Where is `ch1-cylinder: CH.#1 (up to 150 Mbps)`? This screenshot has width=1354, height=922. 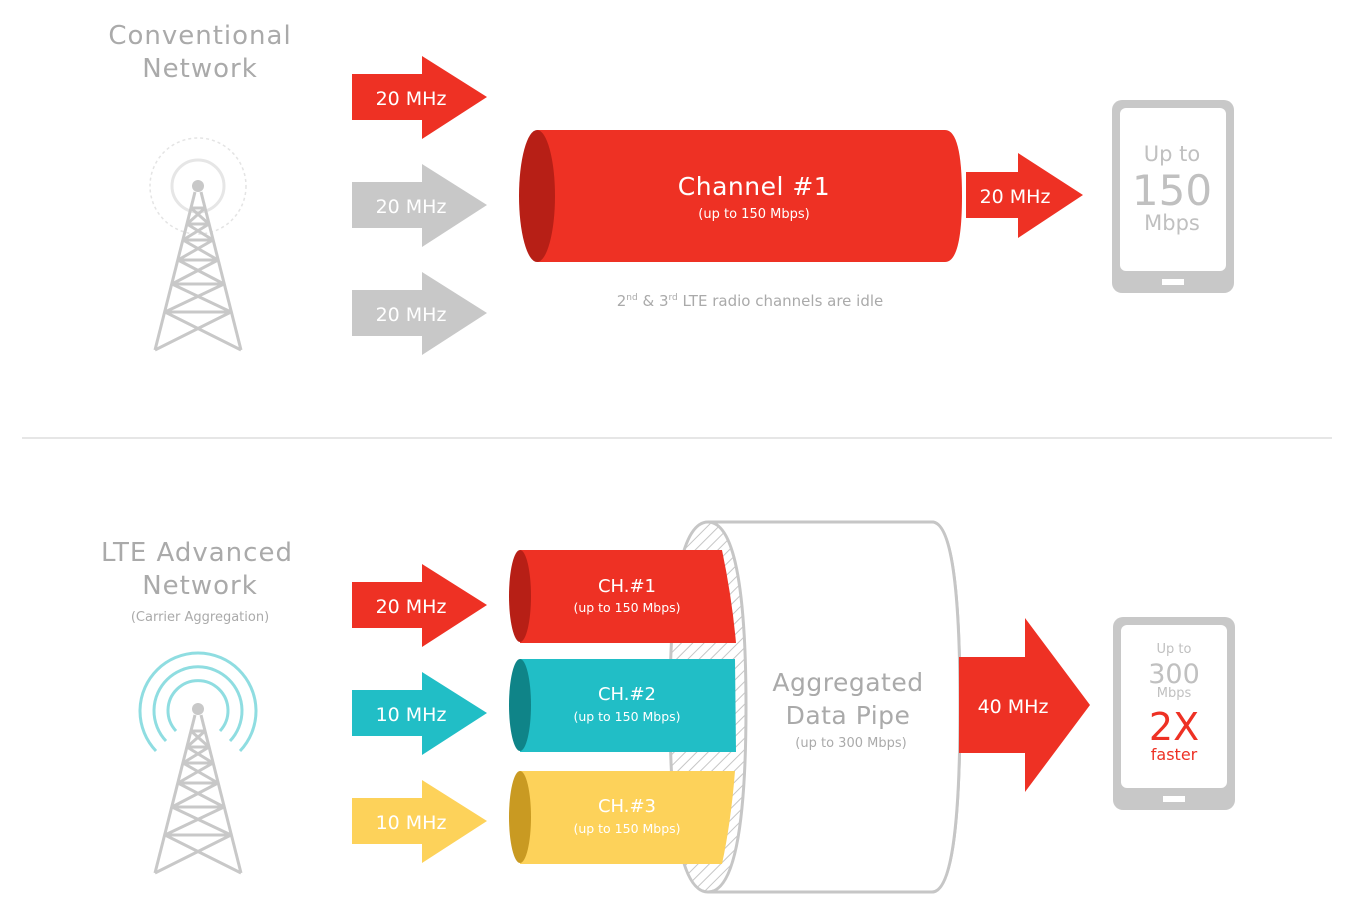 ch1-cylinder: CH.#1 (up to 150 Mbps) is located at coordinates (622, 596).